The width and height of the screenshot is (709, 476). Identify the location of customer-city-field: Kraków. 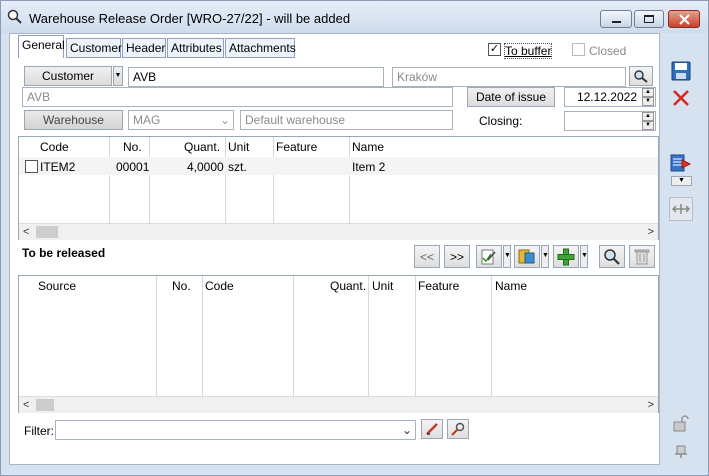
(509, 77).